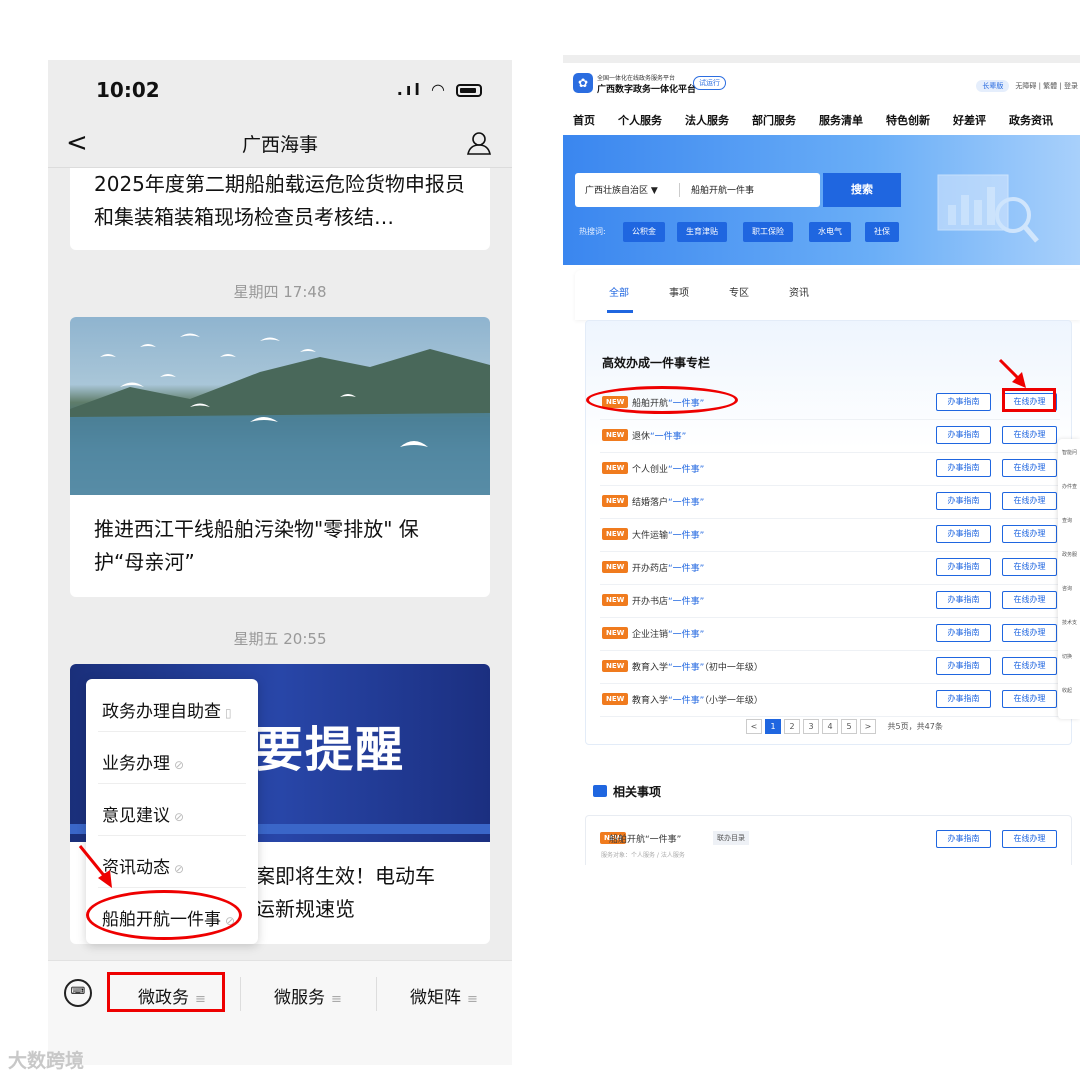 The width and height of the screenshot is (1080, 1080). I want to click on page-5: 5, so click(849, 726).